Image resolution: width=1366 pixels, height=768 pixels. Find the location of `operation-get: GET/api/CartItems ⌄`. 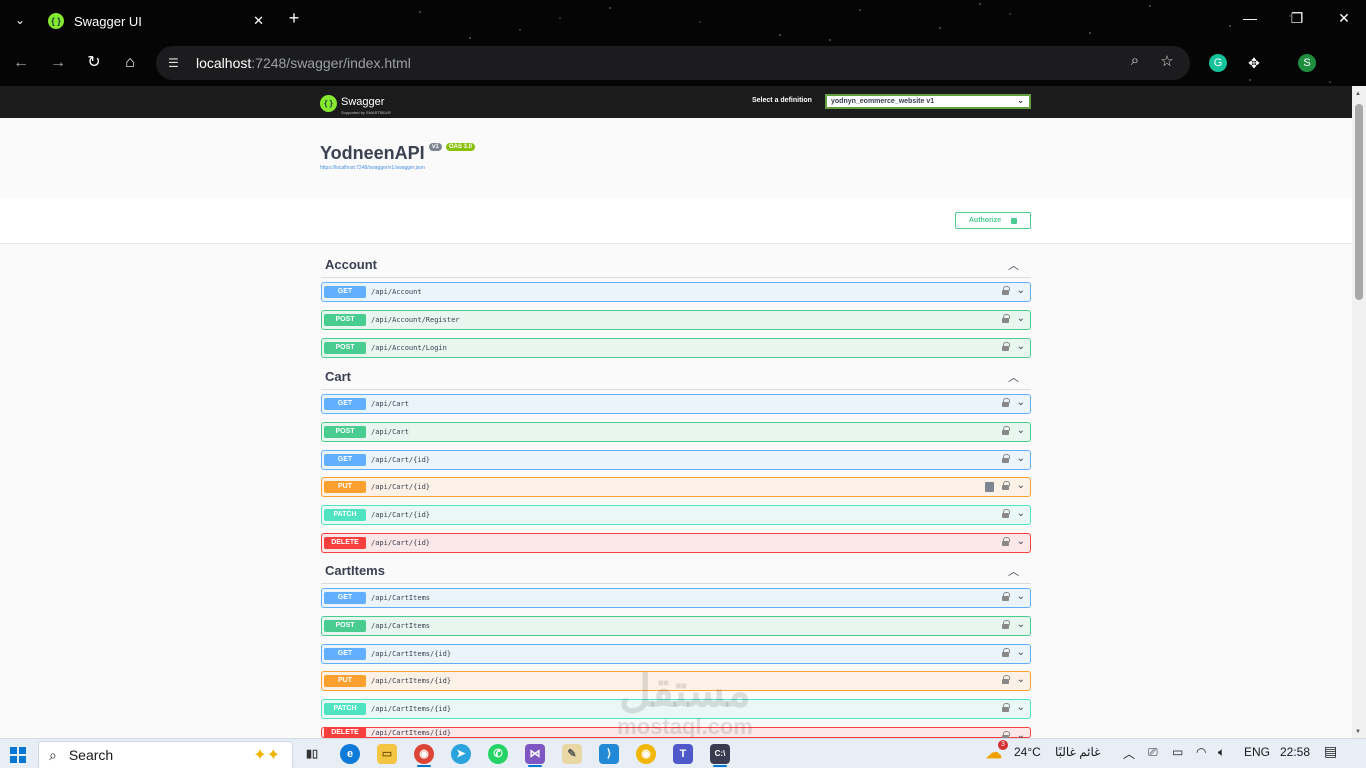

operation-get: GET/api/CartItems ⌄ is located at coordinates (676, 598).